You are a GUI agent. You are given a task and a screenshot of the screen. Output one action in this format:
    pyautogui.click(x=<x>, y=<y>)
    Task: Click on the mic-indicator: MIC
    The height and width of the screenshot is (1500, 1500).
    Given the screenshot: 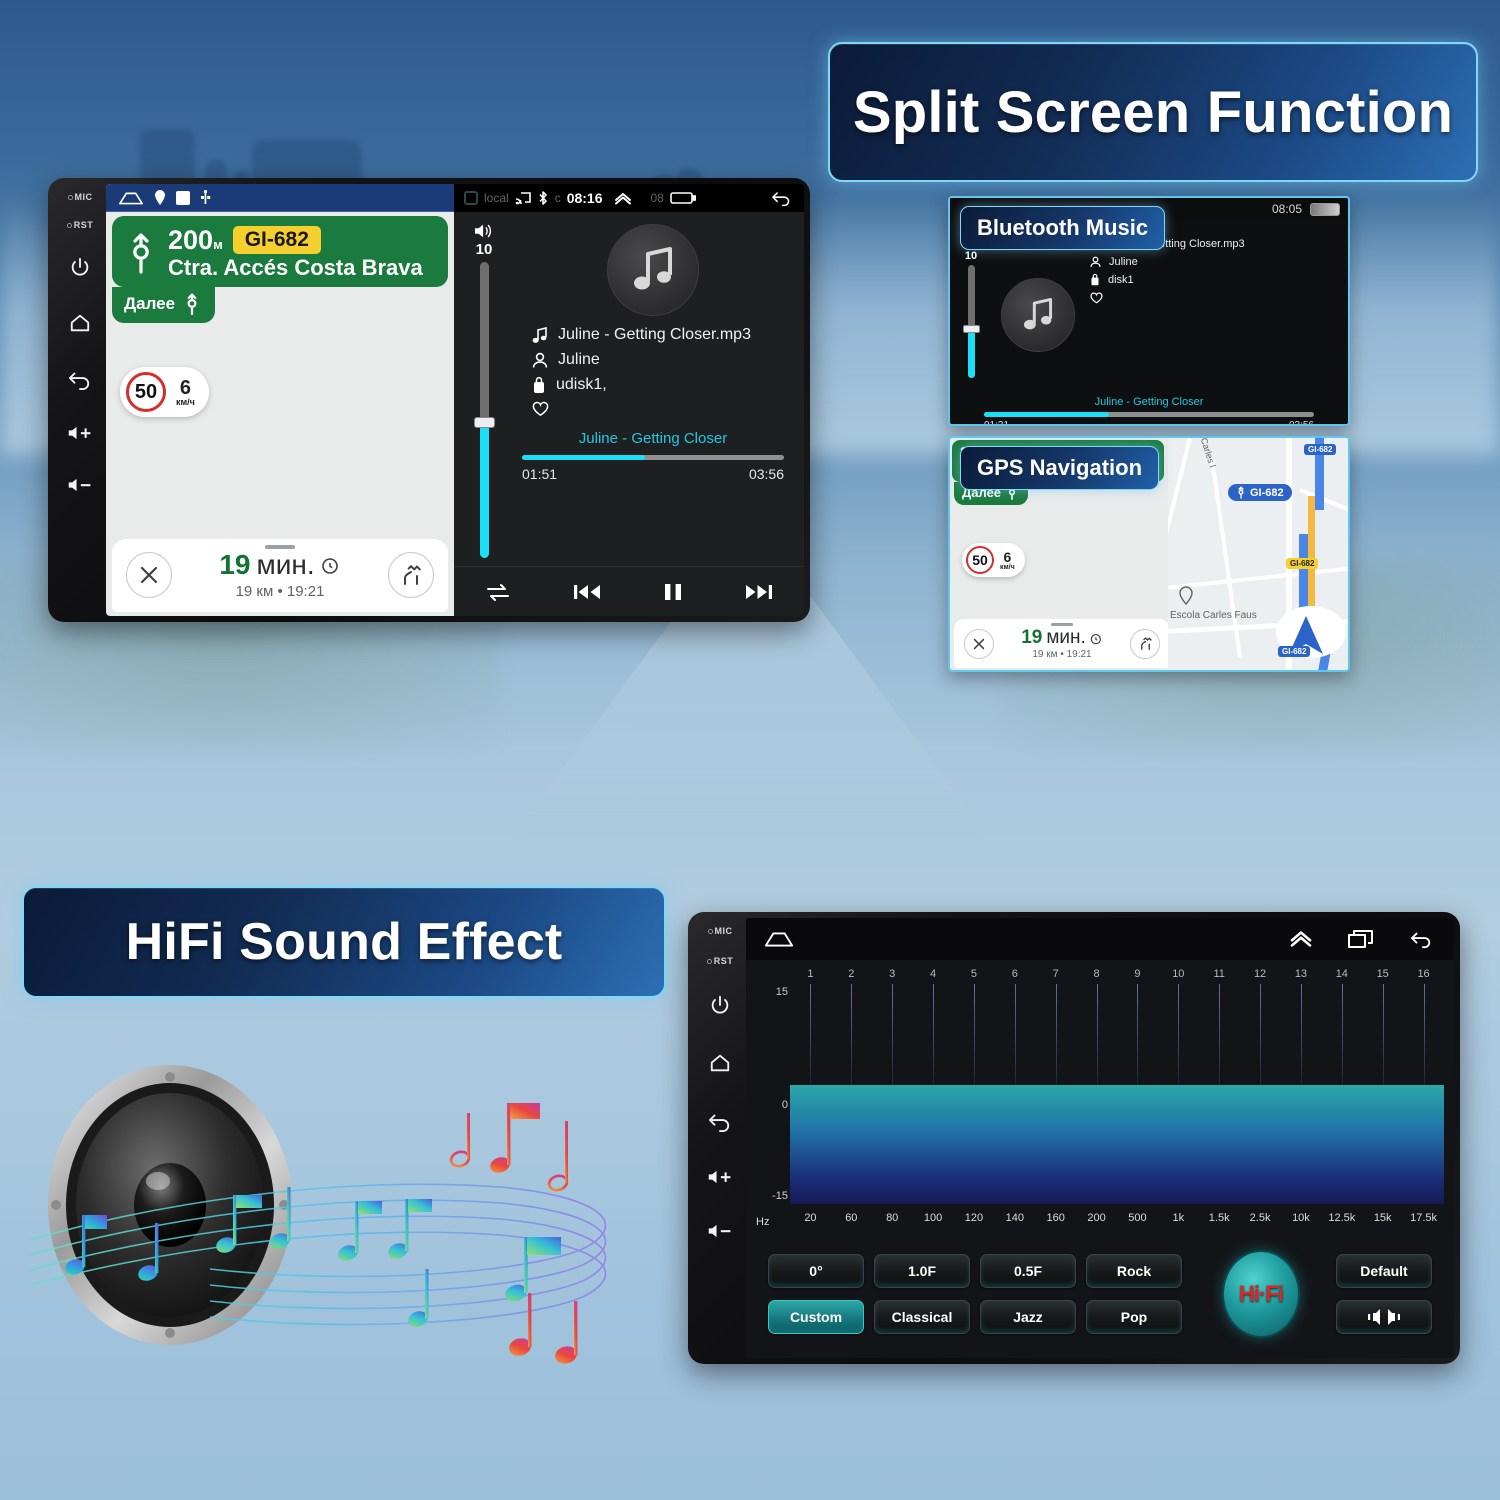 What is the action you would take?
    pyautogui.click(x=80, y=197)
    